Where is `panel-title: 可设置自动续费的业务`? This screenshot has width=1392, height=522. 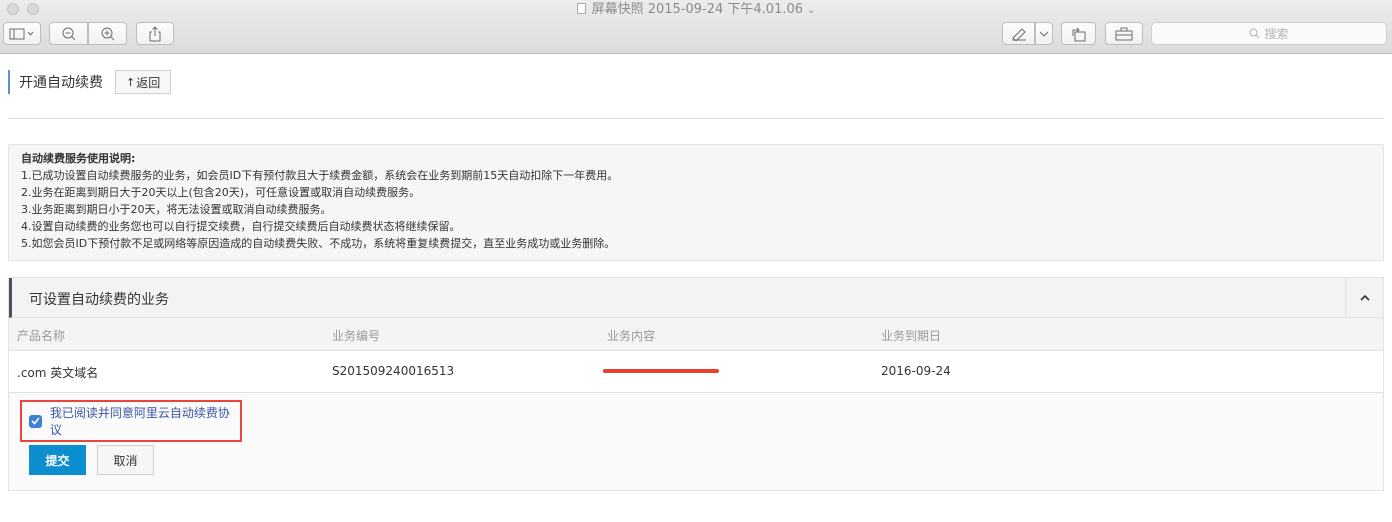
panel-title: 可设置自动续费的业务 is located at coordinates (99, 300).